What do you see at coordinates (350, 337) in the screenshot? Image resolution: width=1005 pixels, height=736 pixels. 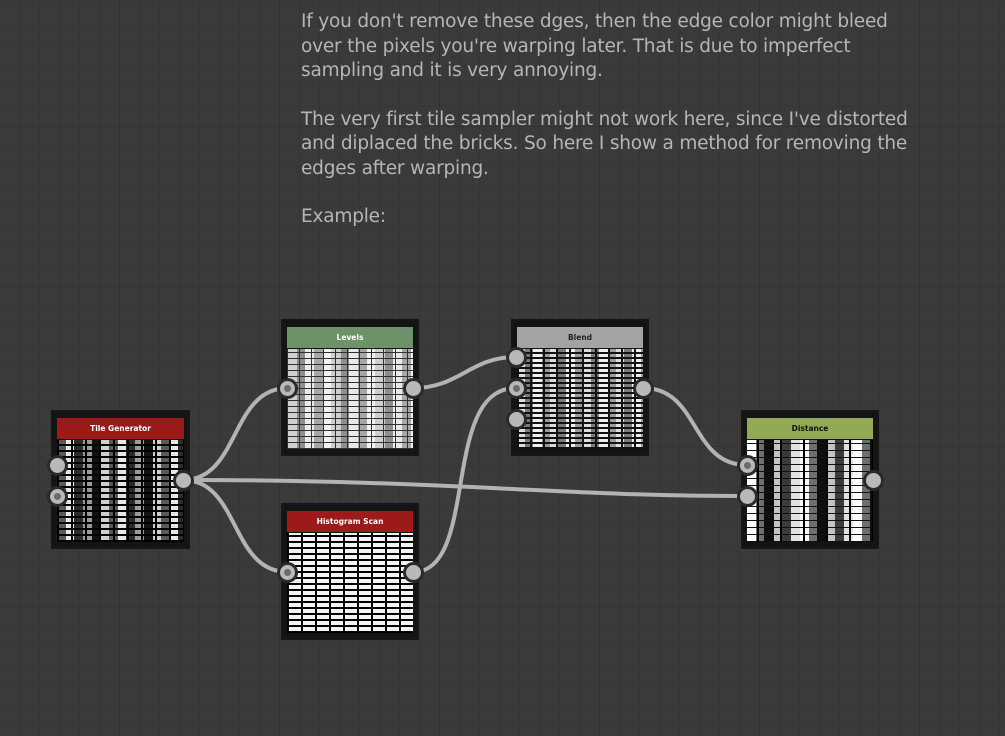 I see `node-title: Levels` at bounding box center [350, 337].